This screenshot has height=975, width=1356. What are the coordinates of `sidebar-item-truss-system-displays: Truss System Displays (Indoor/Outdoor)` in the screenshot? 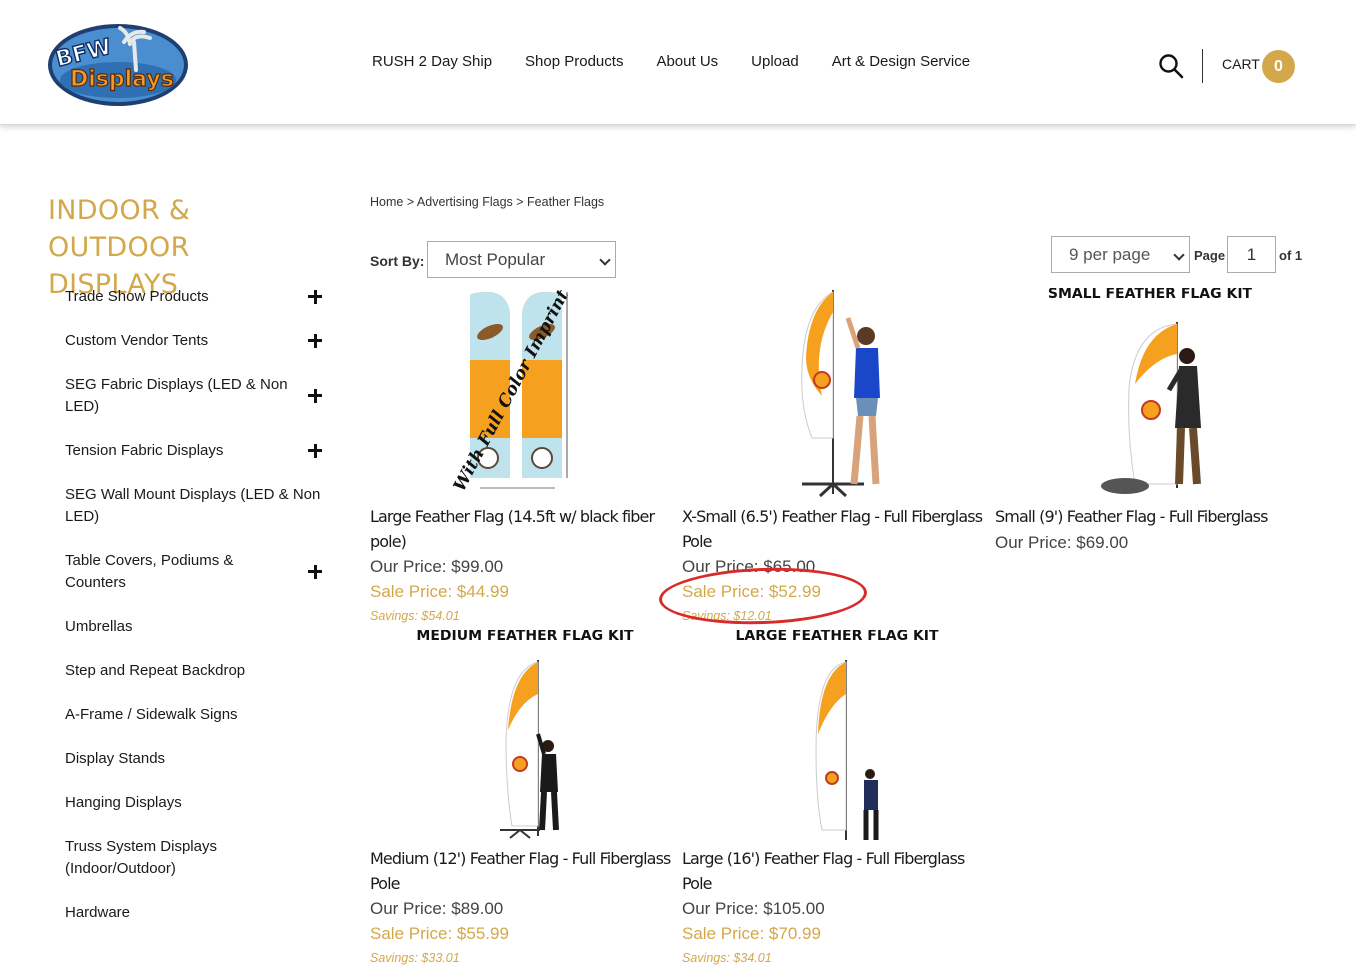 It's located at (196, 858).